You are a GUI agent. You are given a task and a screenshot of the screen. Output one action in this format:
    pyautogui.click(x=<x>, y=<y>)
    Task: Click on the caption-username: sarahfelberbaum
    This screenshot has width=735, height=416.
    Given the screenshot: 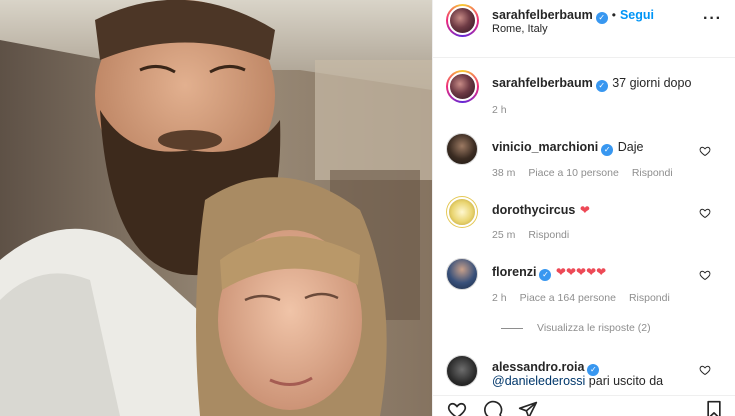 What is the action you would take?
    pyautogui.click(x=542, y=83)
    